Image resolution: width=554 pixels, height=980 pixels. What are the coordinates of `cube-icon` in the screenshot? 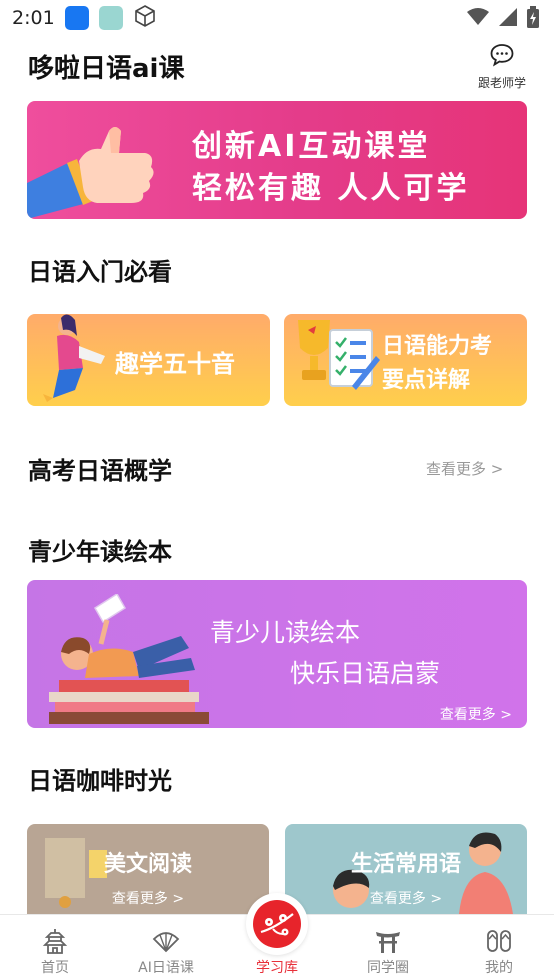 It's located at (145, 18).